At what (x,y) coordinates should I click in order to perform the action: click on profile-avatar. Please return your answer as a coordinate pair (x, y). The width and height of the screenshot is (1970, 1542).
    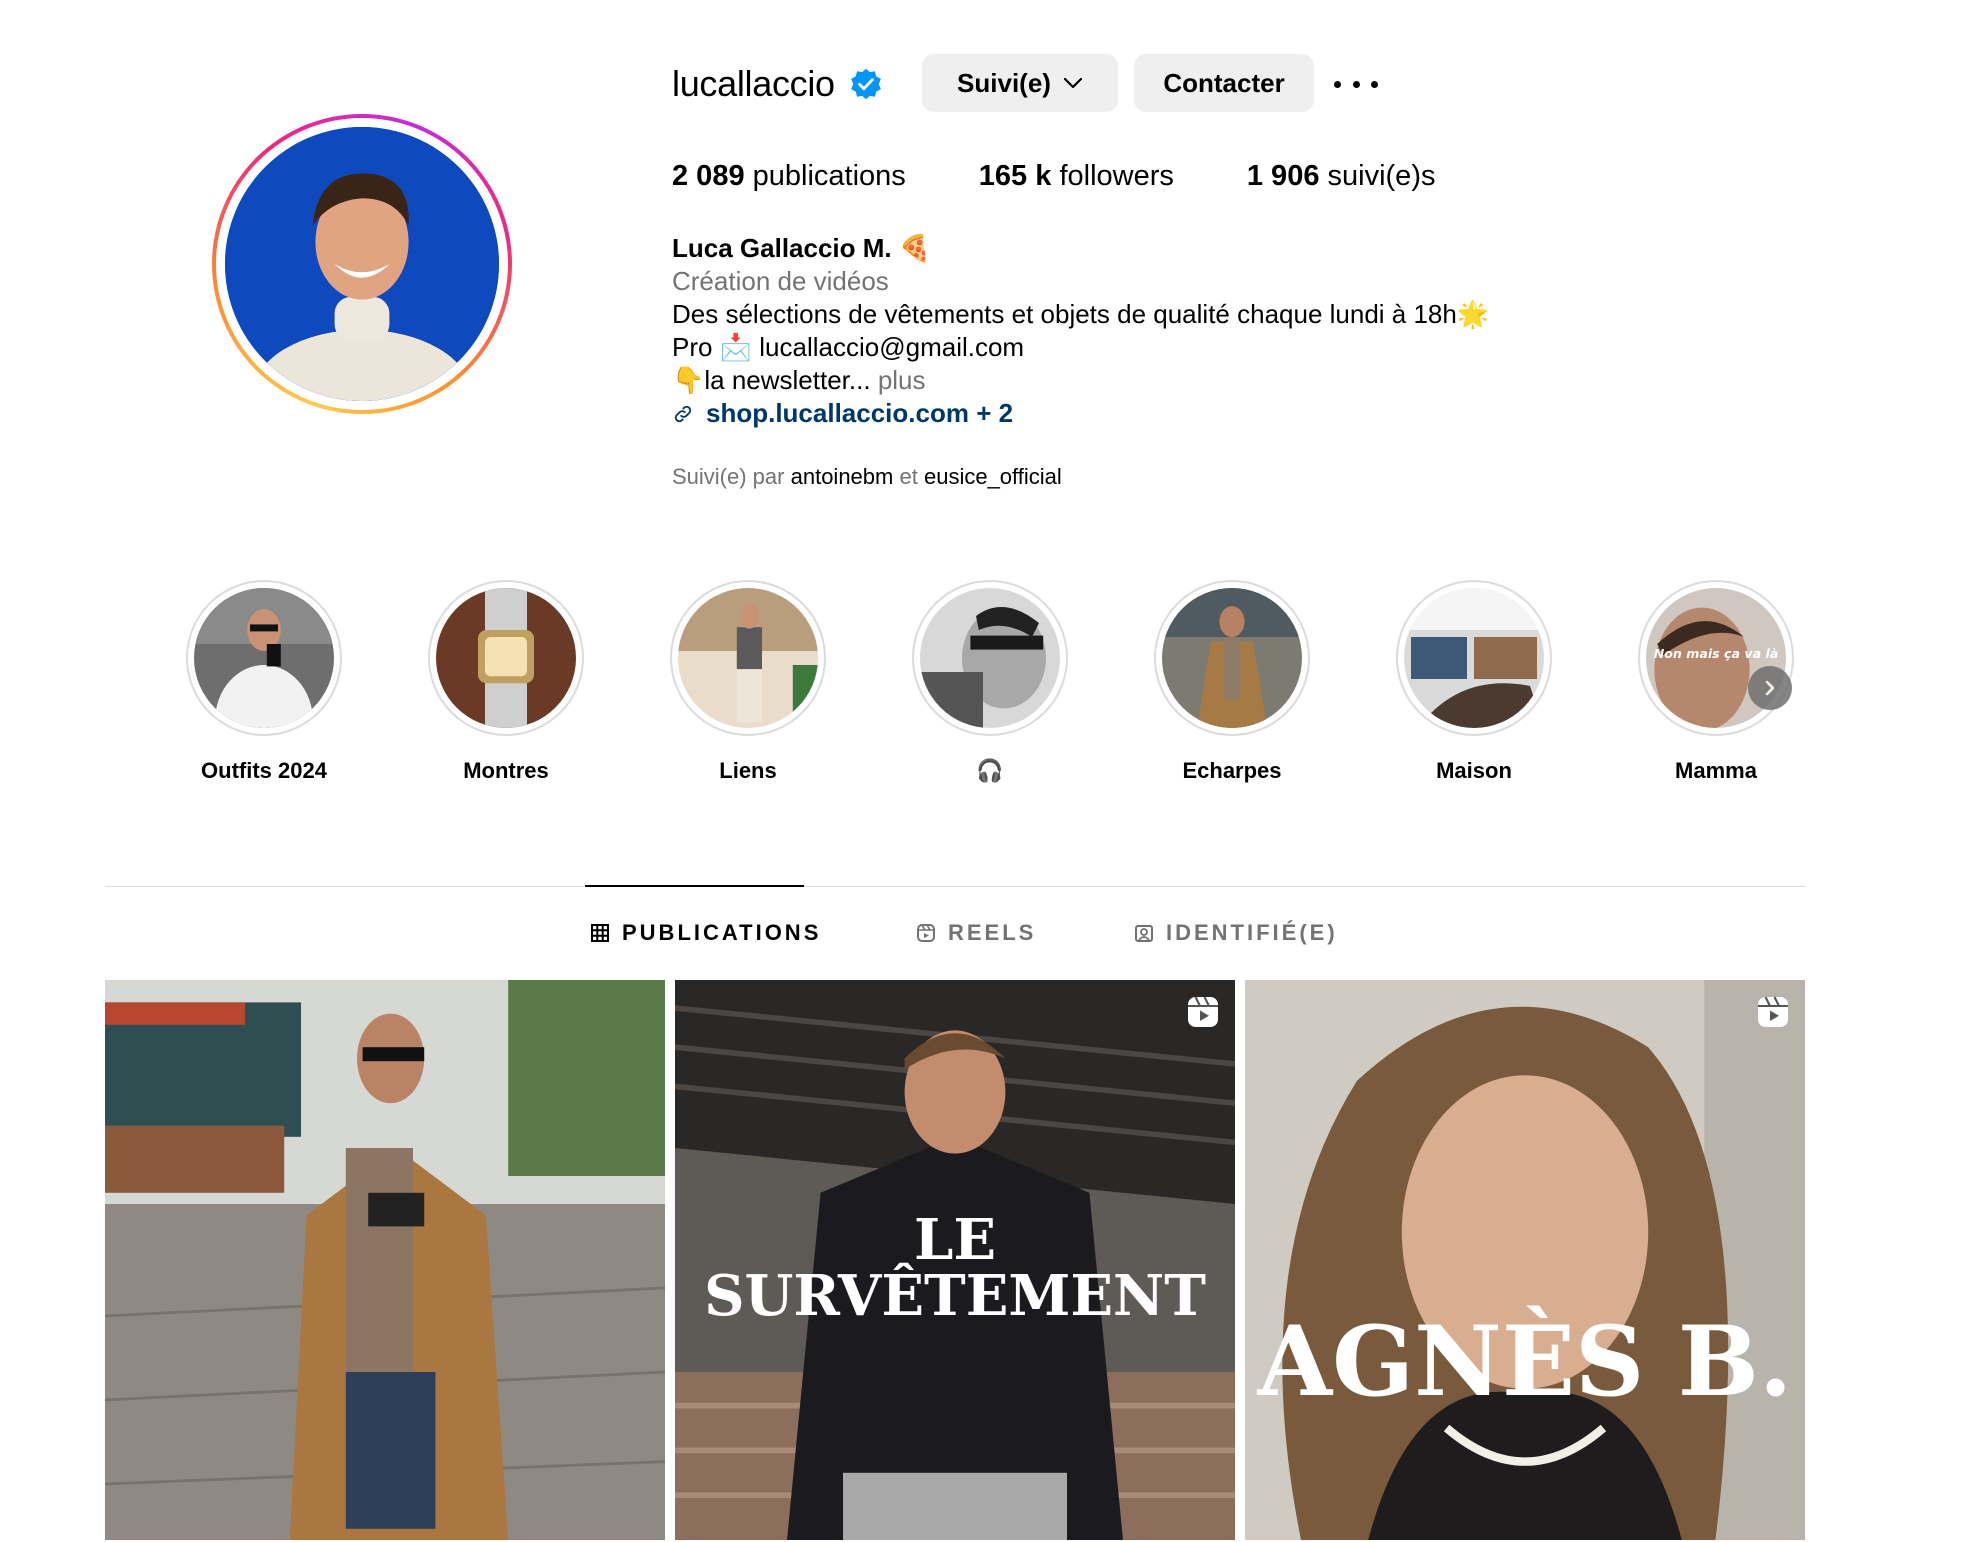
    Looking at the image, I should click on (362, 264).